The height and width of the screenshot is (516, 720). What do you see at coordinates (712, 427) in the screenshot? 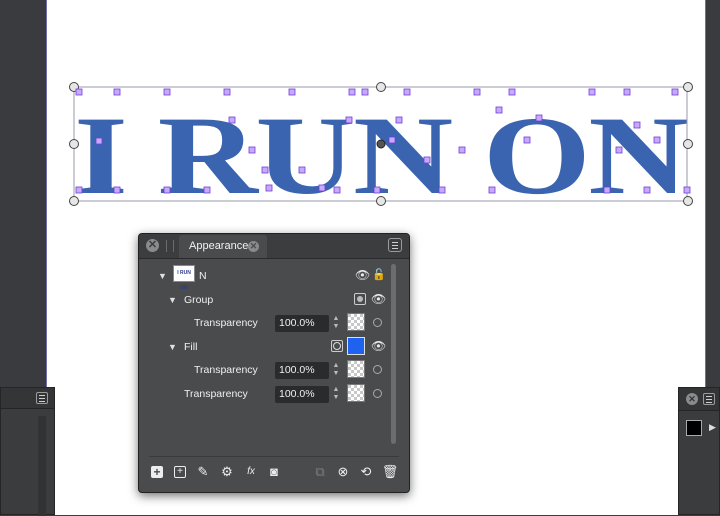
I see `play-icon: ▶` at bounding box center [712, 427].